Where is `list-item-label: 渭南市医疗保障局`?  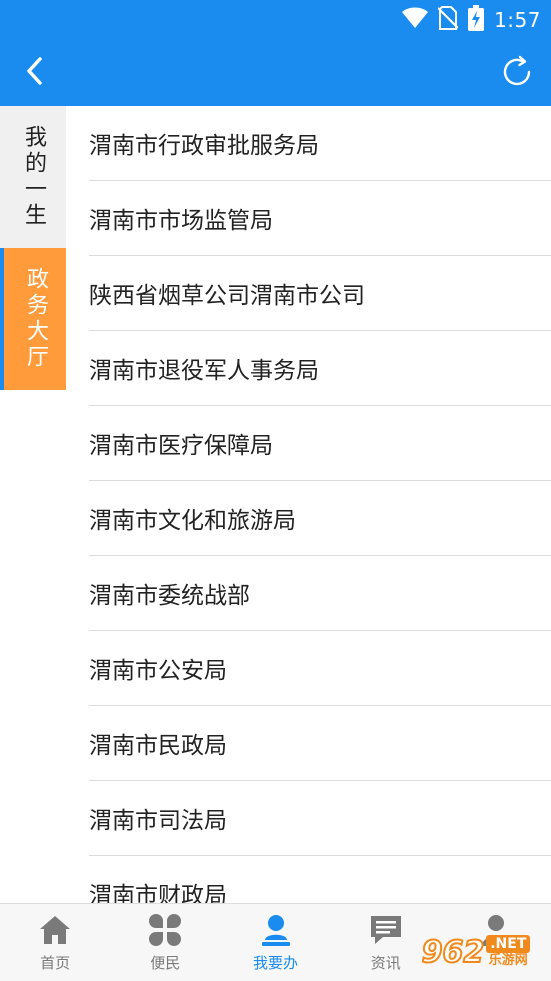
list-item-label: 渭南市医疗保障局 is located at coordinates (181, 446).